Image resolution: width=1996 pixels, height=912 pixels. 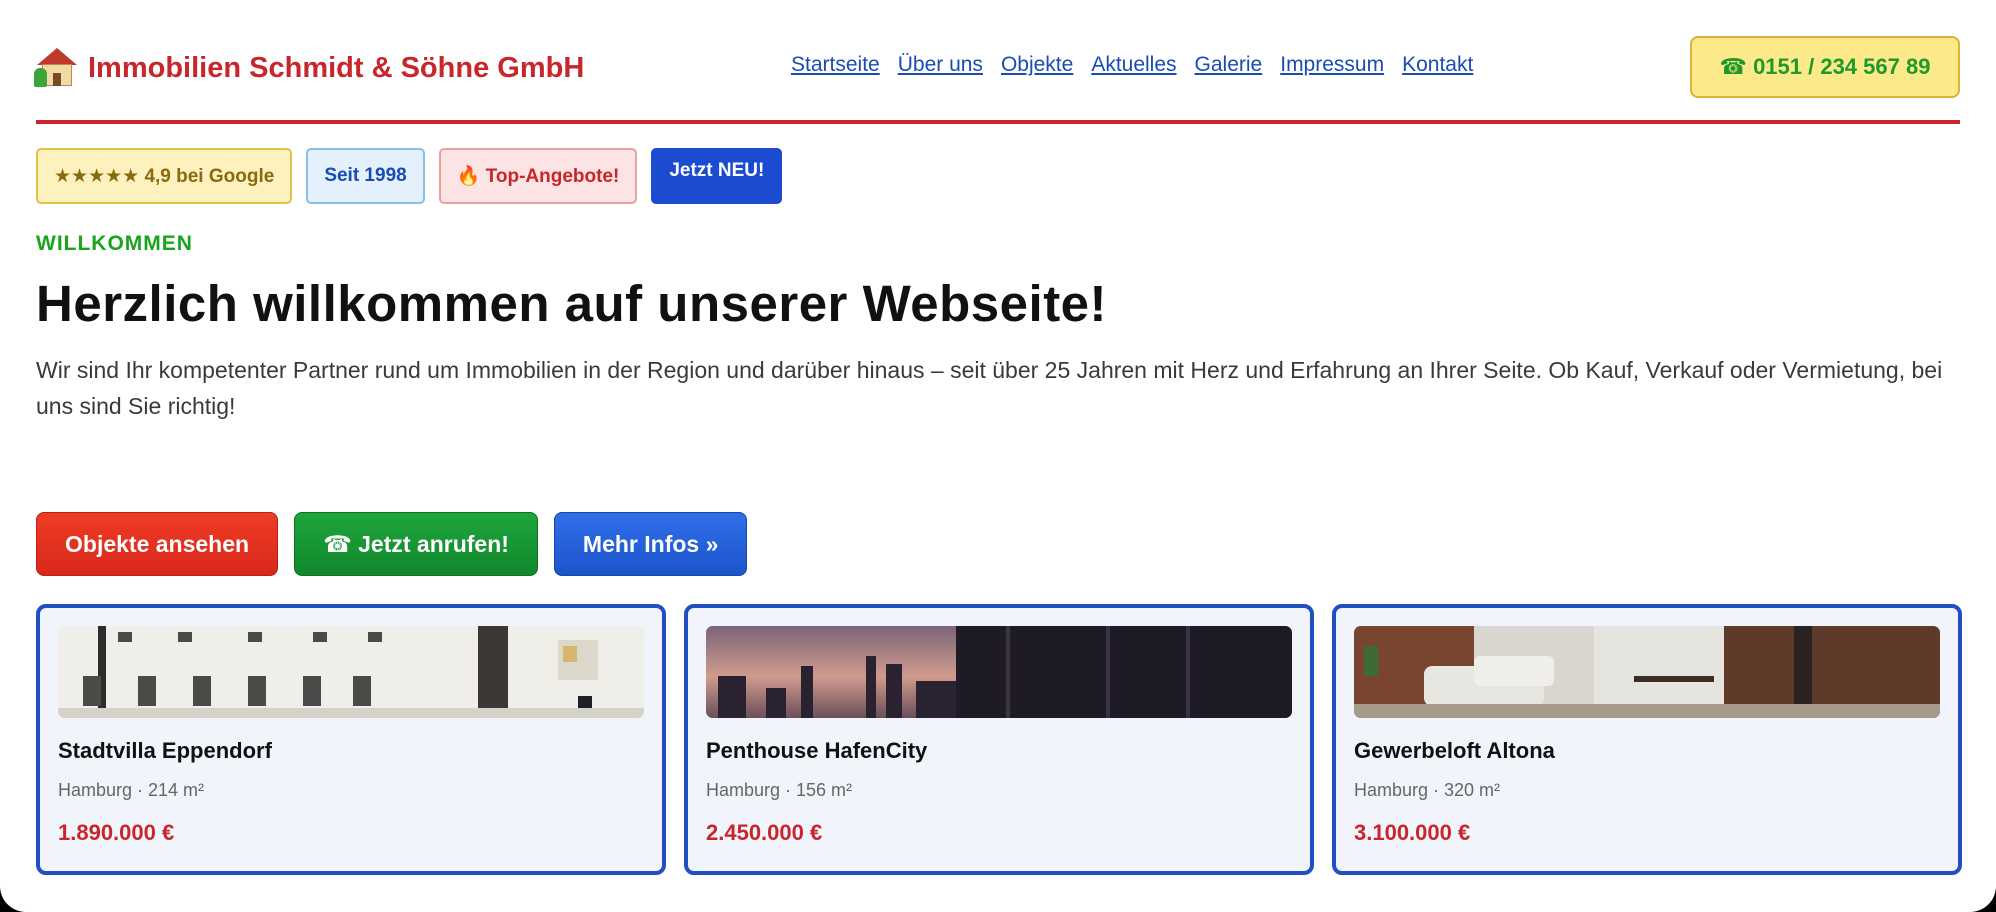 I want to click on nav-aktuelles: Aktuelles, so click(x=1133, y=65).